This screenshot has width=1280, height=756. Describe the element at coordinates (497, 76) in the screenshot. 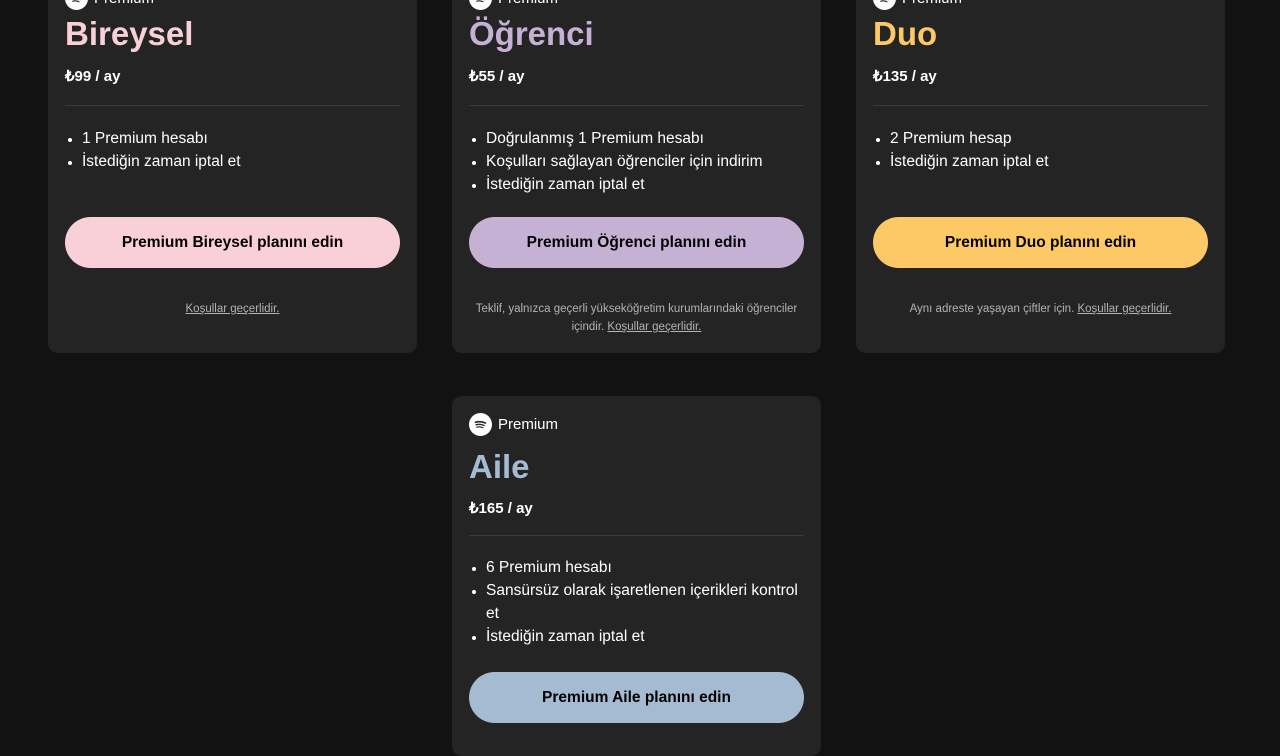

I see `plan-price: ₺55 / ay` at that location.